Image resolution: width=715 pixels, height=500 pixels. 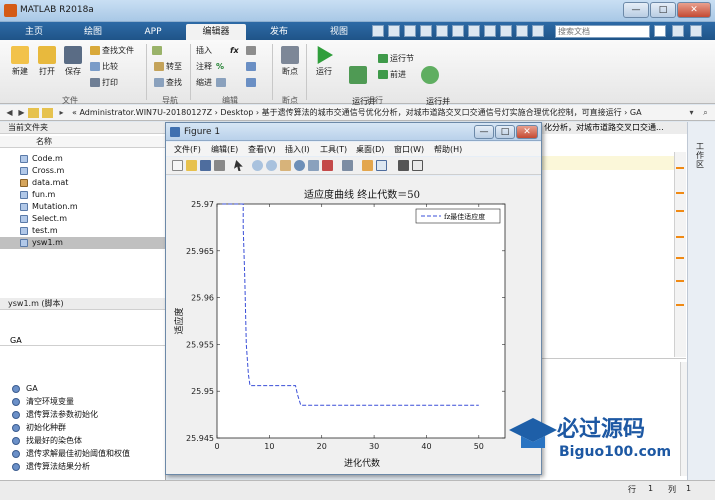 I want to click on comment-button: 注释, so click(x=204, y=67).